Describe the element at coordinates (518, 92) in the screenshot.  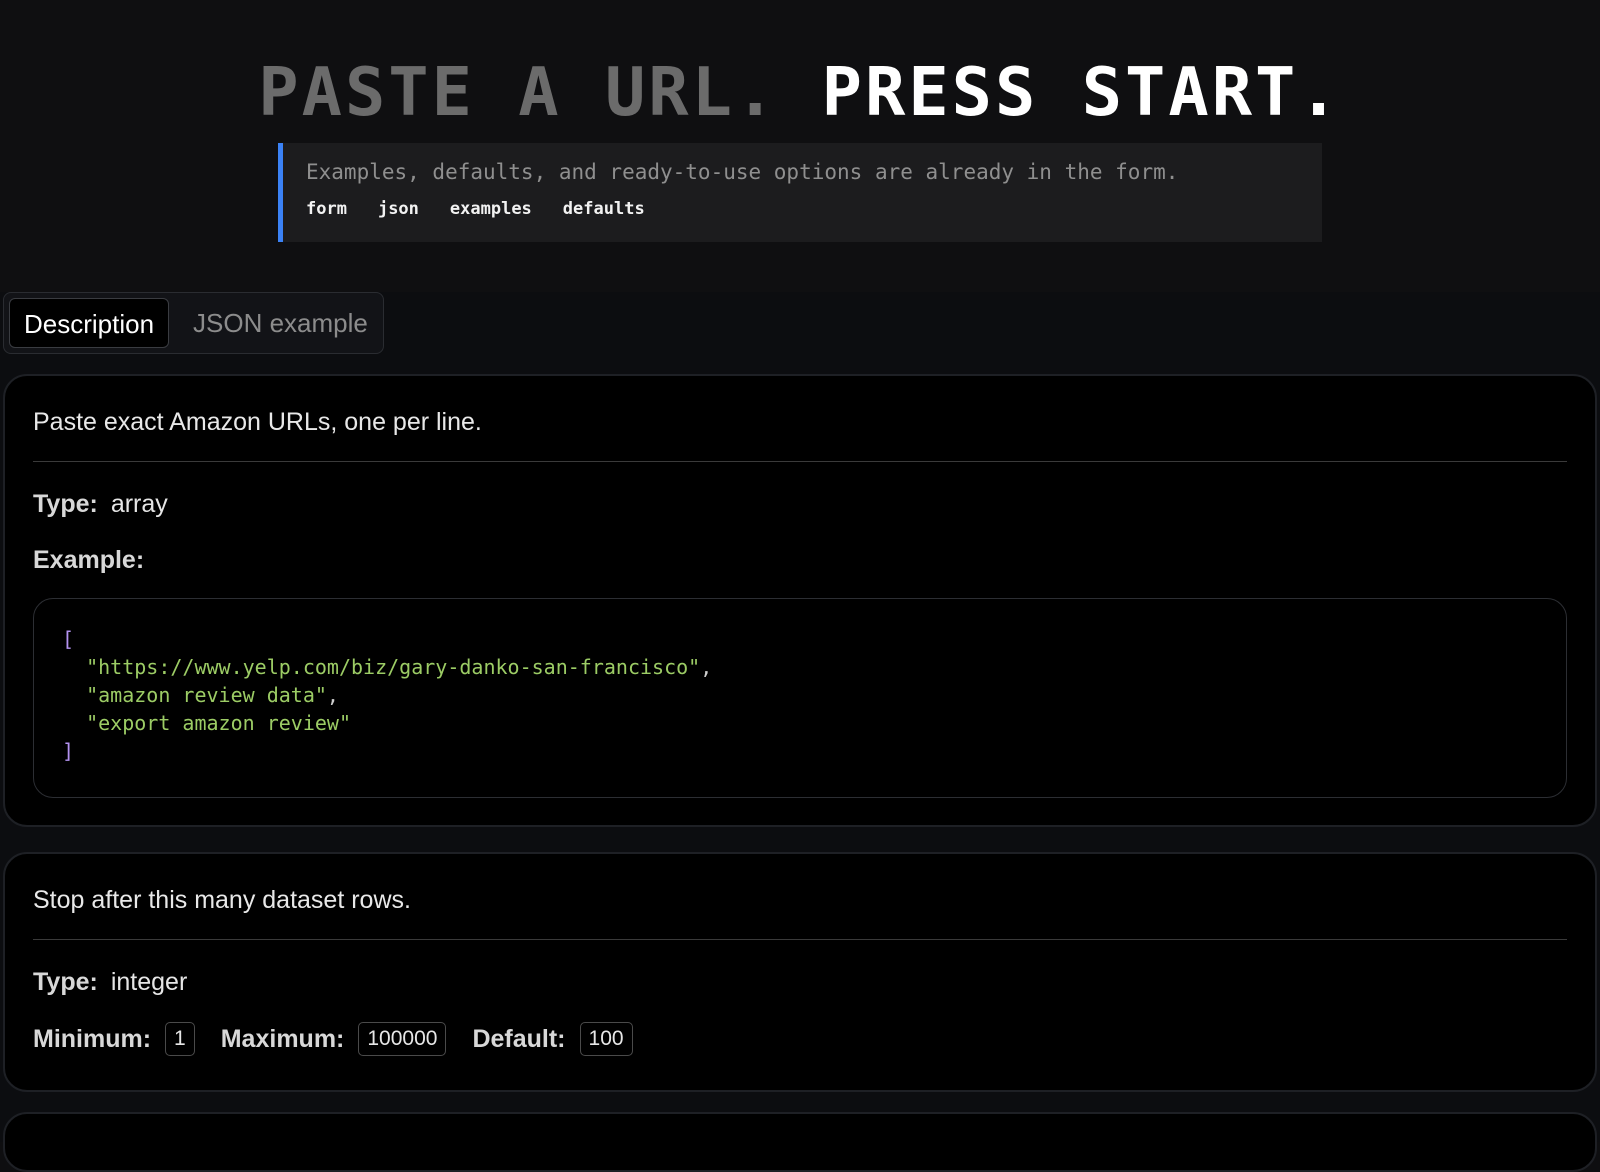
I see `headline-dim: PASTE A URL.` at that location.